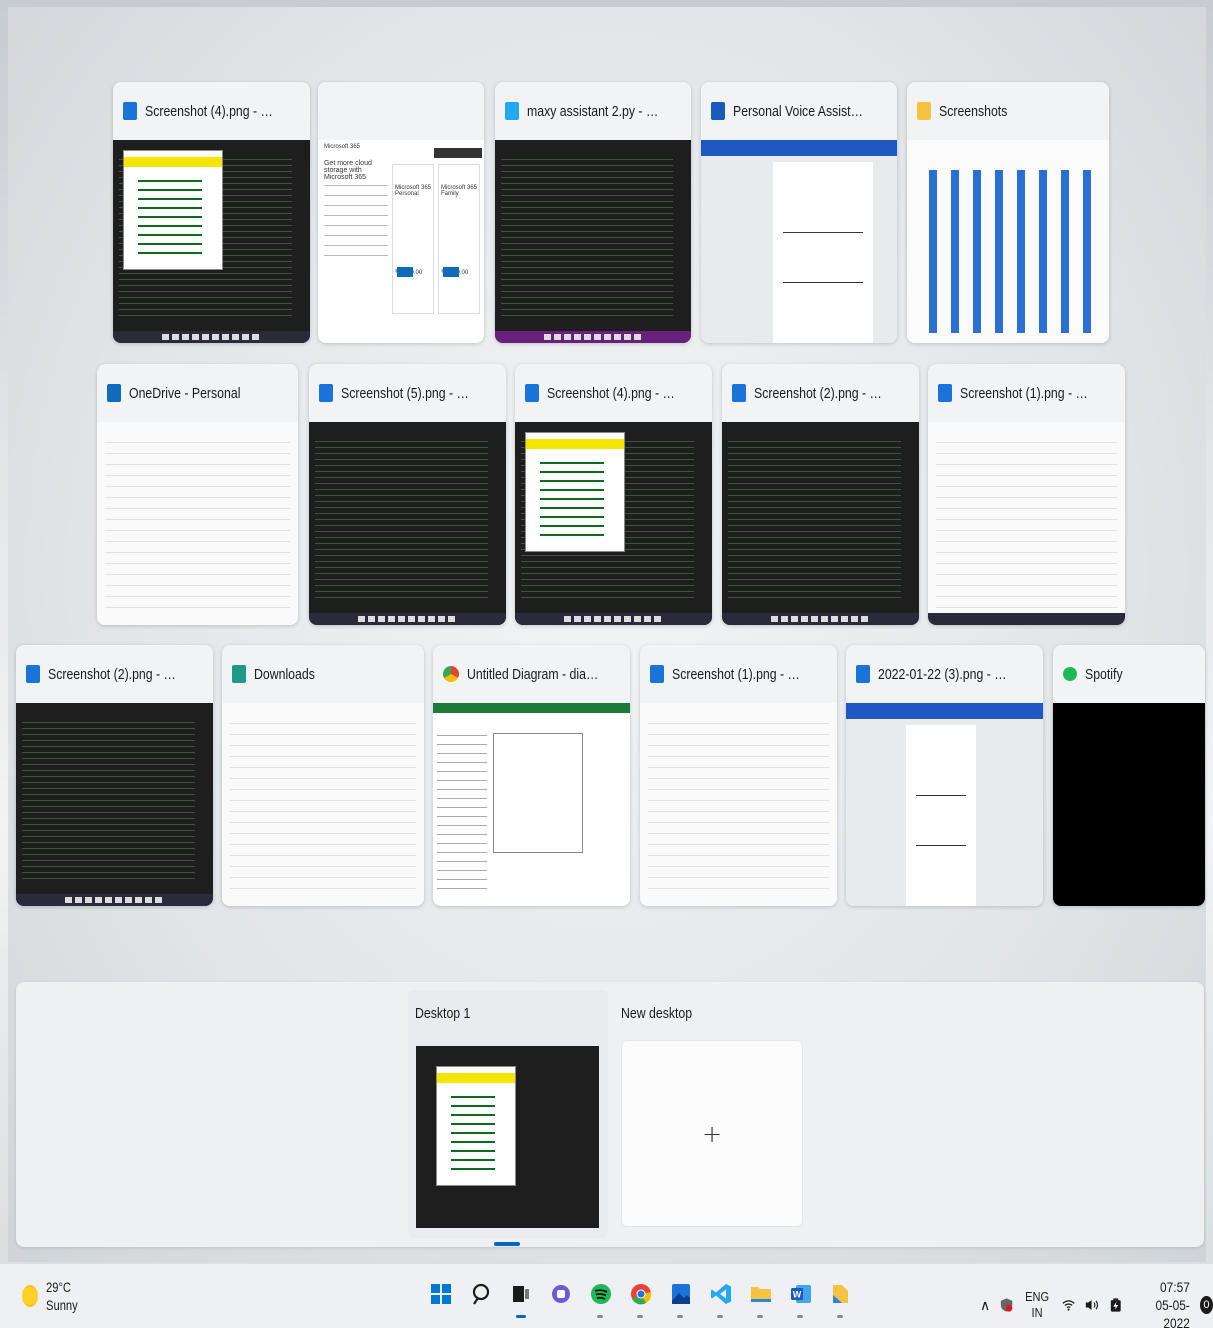  What do you see at coordinates (211, 212) in the screenshot?
I see `window-card-screenshot-4-photos: Screenshot (4).png - Photos` at bounding box center [211, 212].